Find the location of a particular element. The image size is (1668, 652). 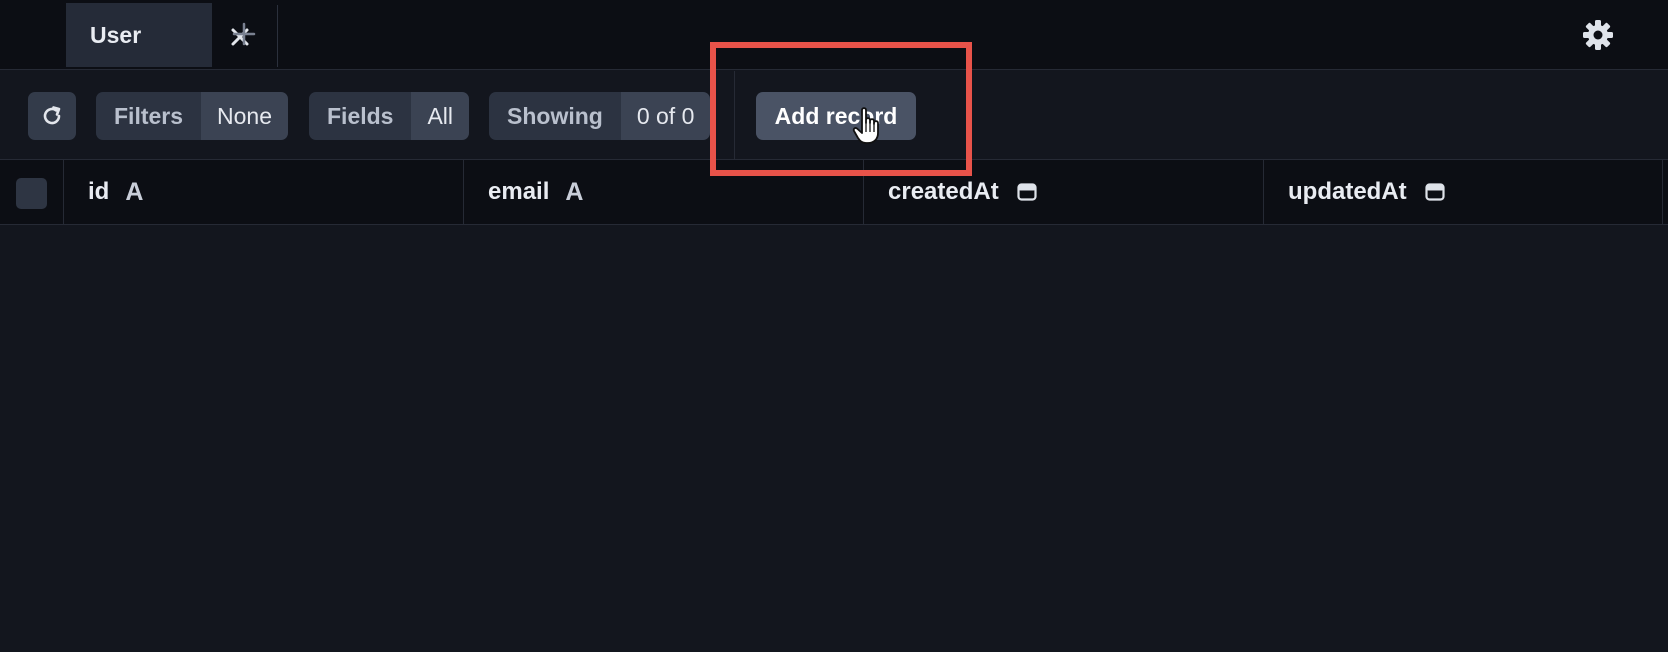

tab-user: User is located at coordinates (157, 35).